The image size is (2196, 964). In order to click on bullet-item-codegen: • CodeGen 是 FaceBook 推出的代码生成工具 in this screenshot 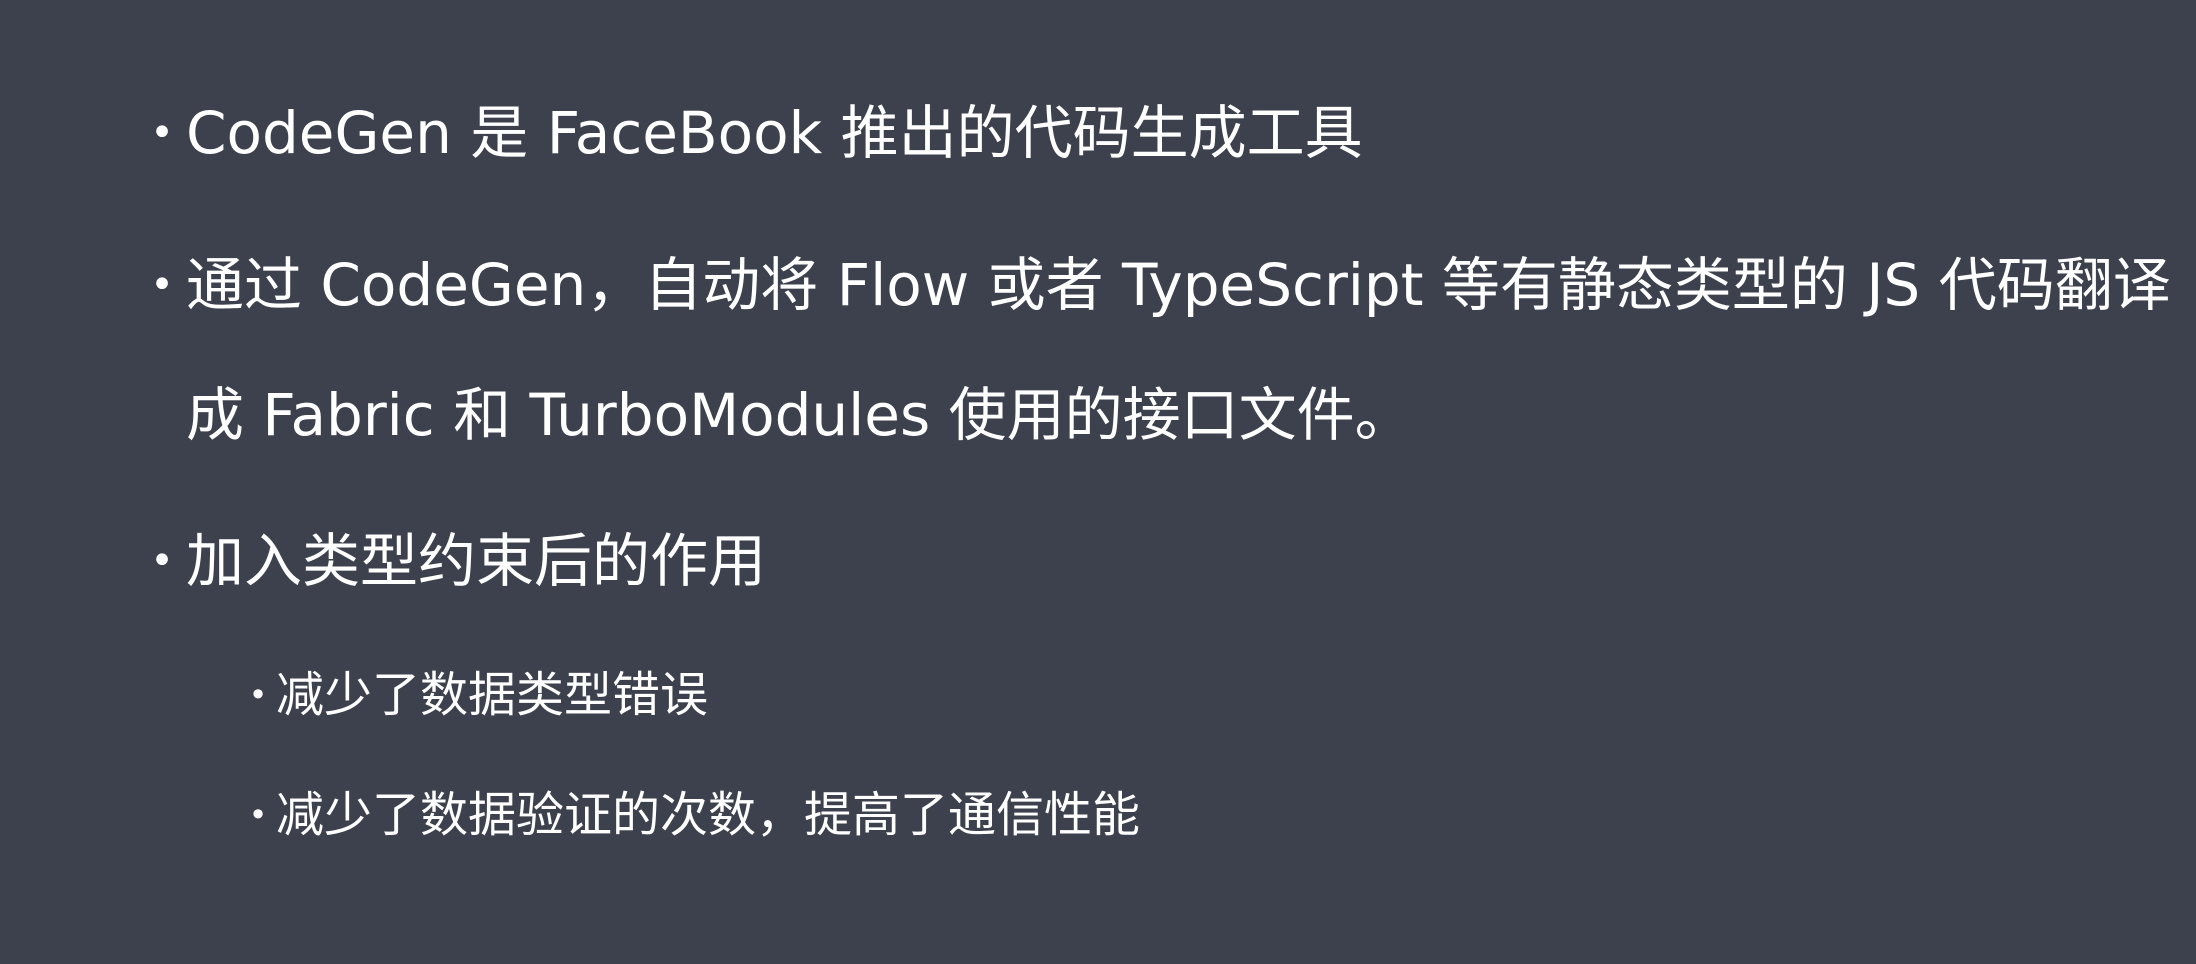, I will do `click(1173, 133)`.